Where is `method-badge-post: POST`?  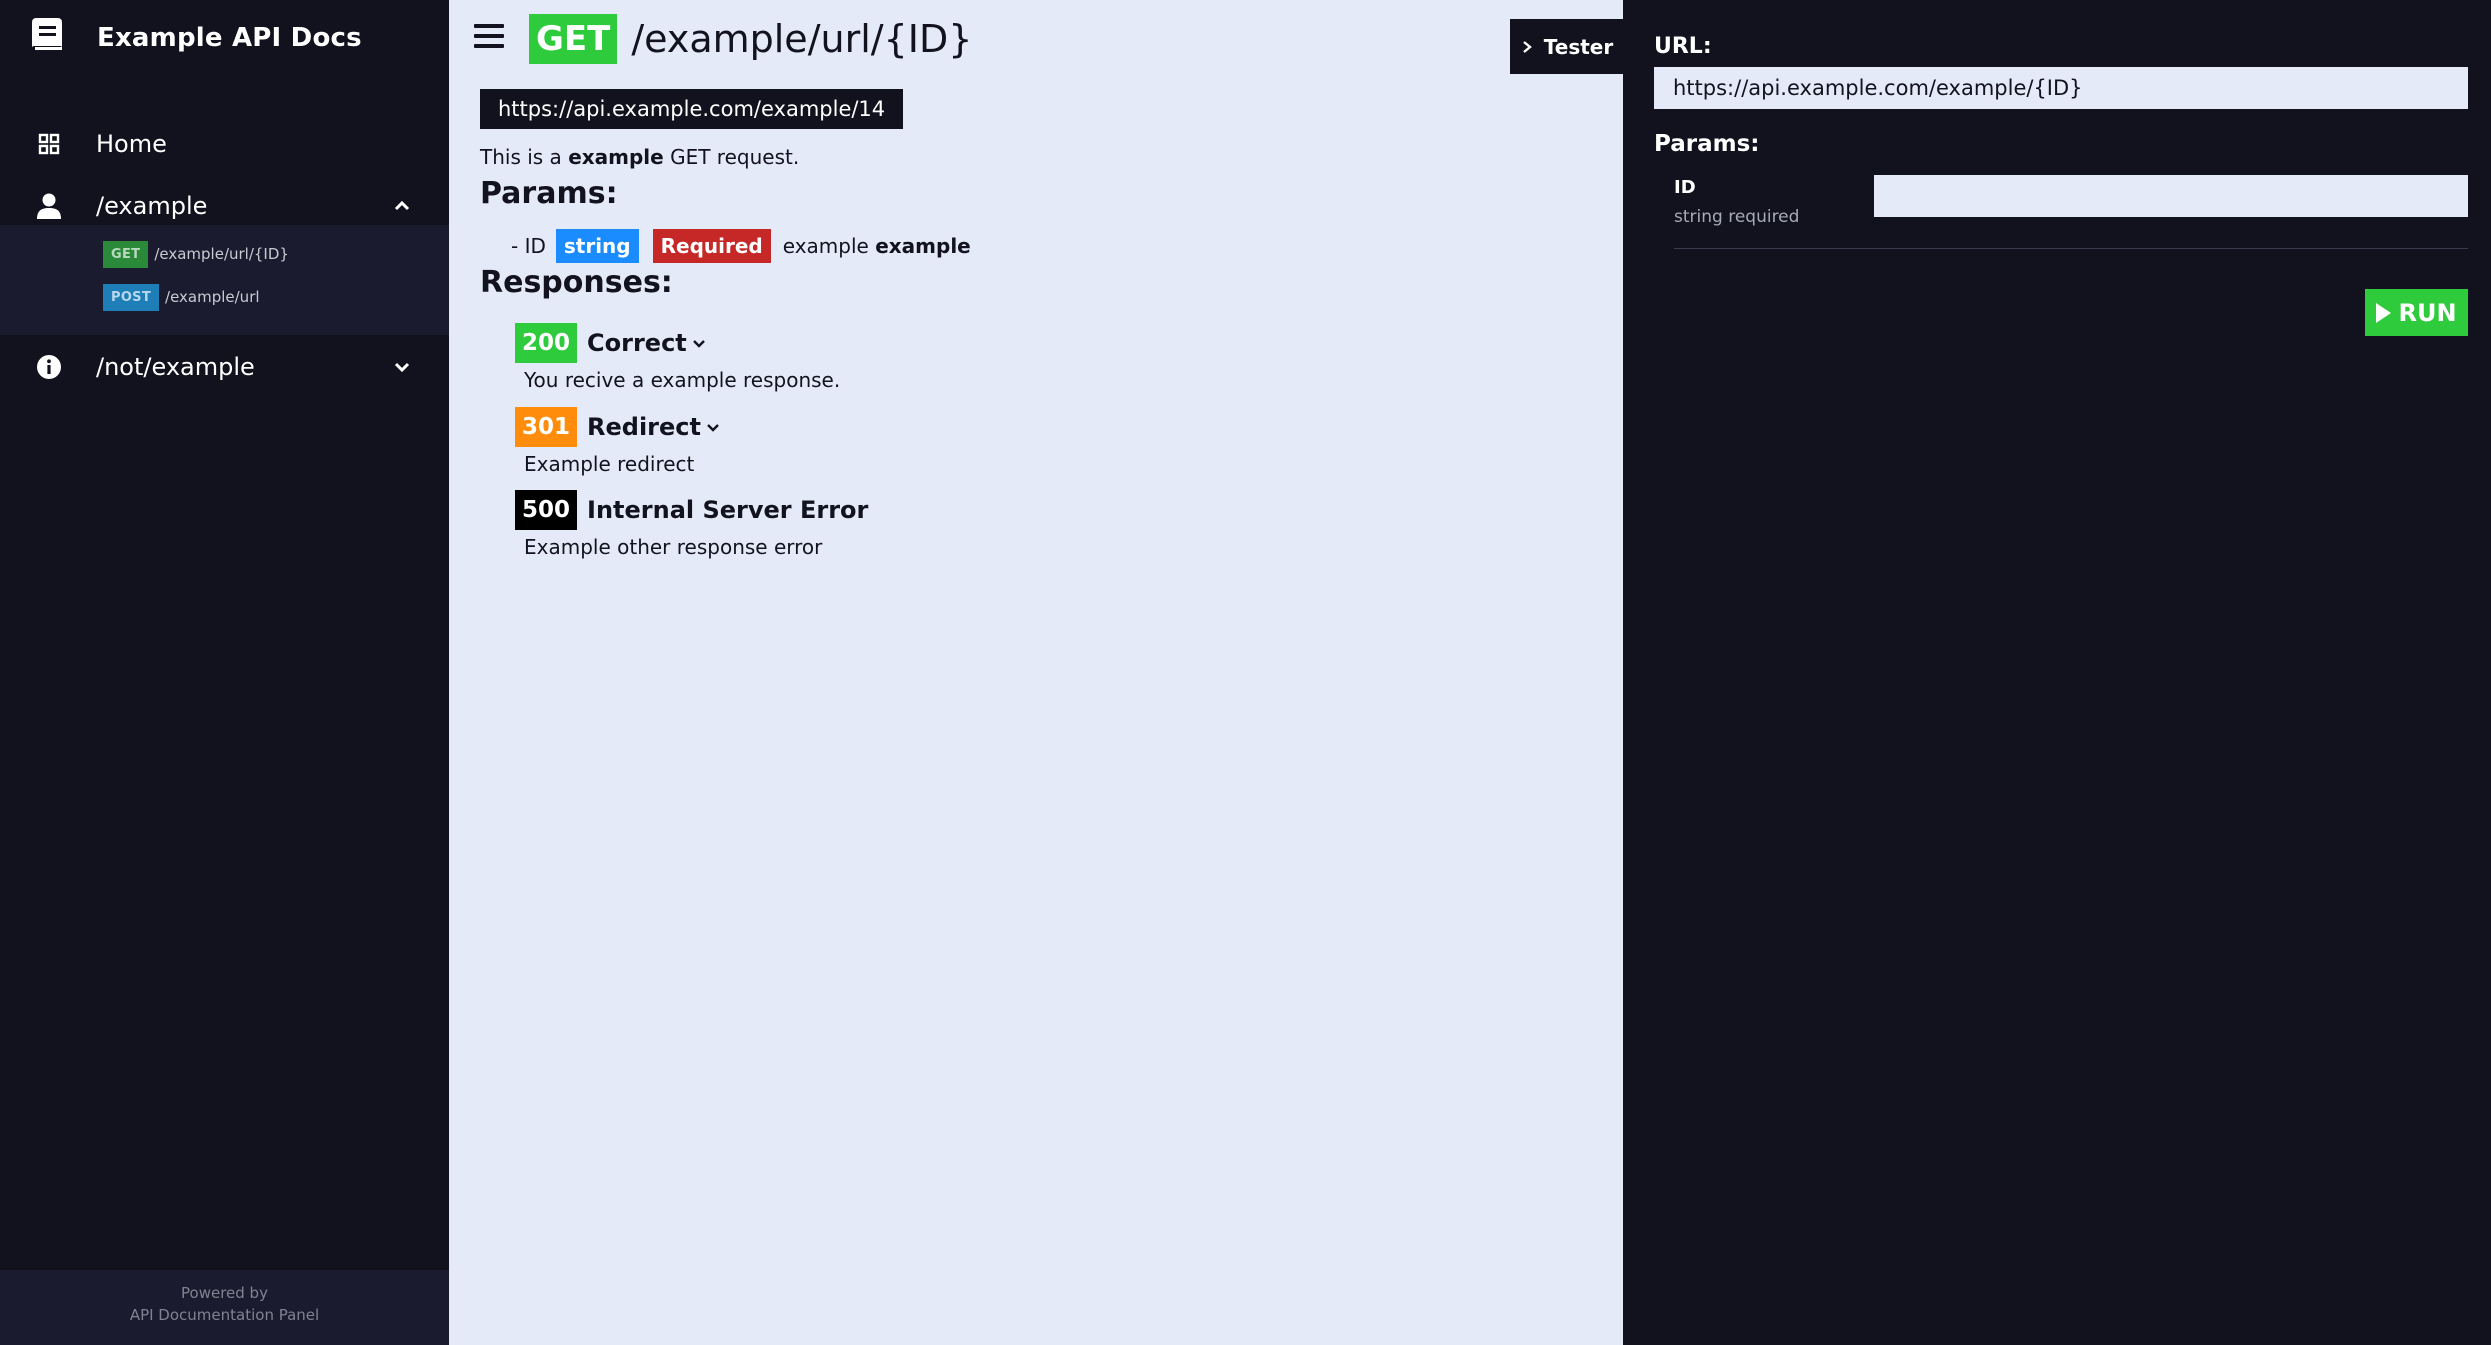
method-badge-post: POST is located at coordinates (131, 297).